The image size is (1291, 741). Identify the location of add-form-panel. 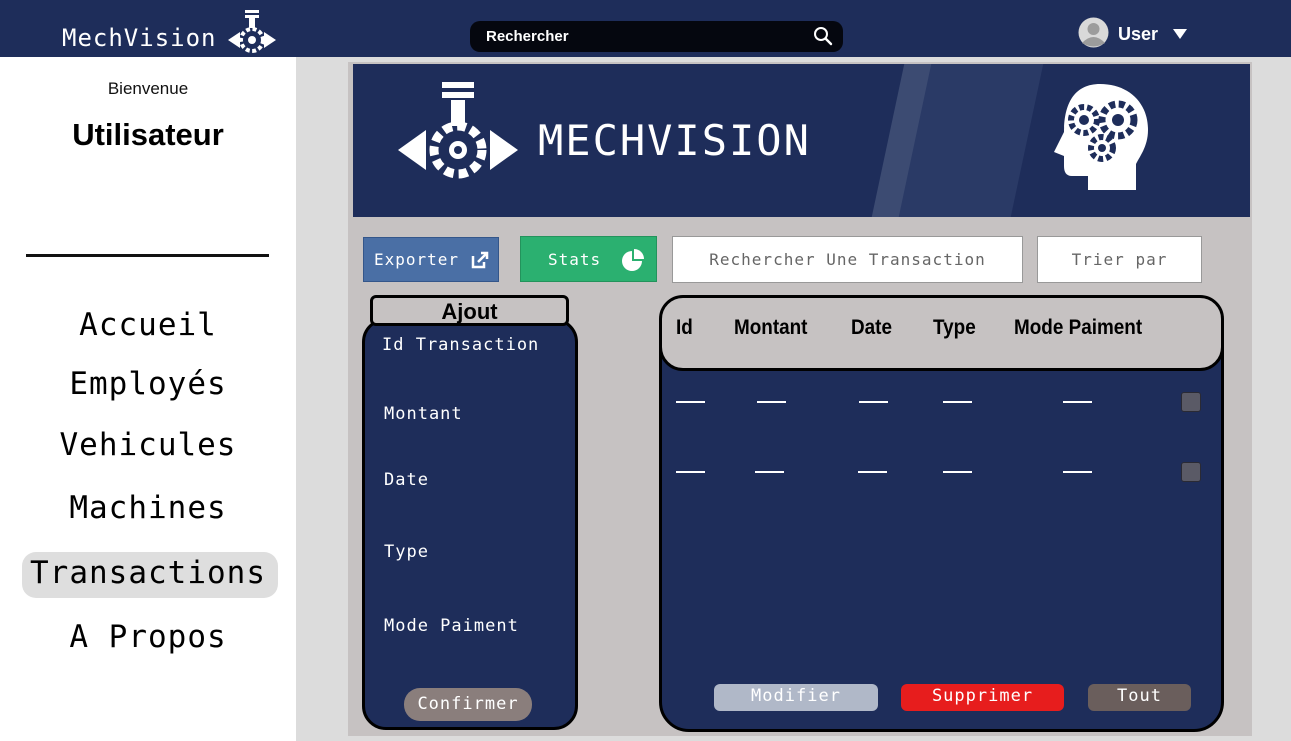
(470, 524).